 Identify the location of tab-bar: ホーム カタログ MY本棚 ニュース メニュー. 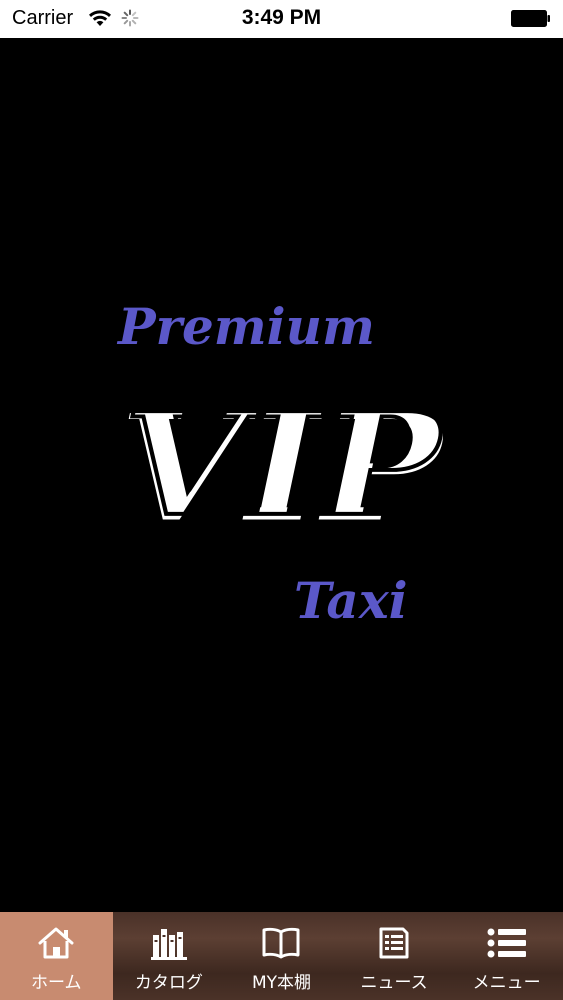
(281, 956).